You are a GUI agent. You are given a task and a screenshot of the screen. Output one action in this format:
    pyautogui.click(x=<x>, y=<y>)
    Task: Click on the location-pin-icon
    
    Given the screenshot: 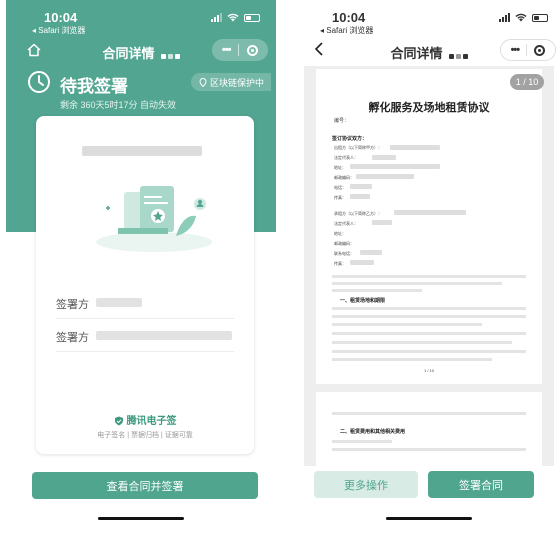 What is the action you would take?
    pyautogui.click(x=203, y=82)
    